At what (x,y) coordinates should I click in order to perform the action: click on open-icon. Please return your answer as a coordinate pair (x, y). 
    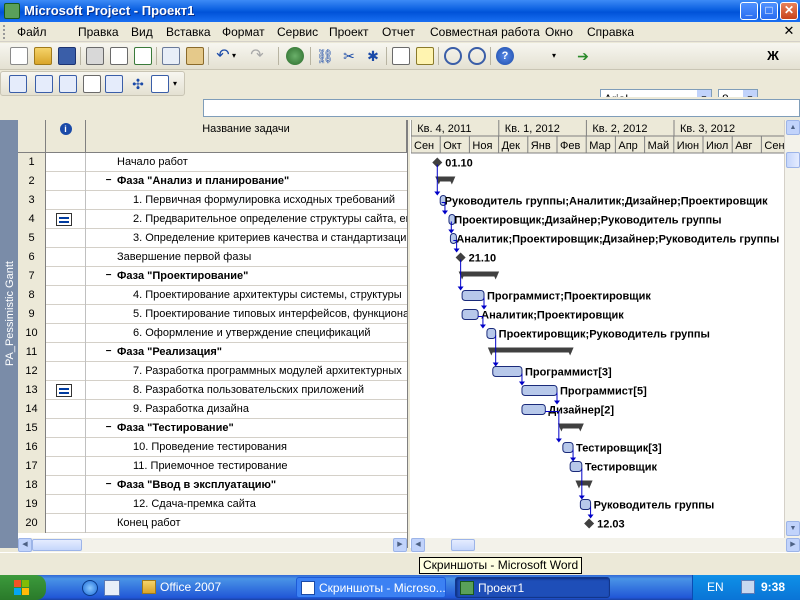
    Looking at the image, I should click on (43, 56).